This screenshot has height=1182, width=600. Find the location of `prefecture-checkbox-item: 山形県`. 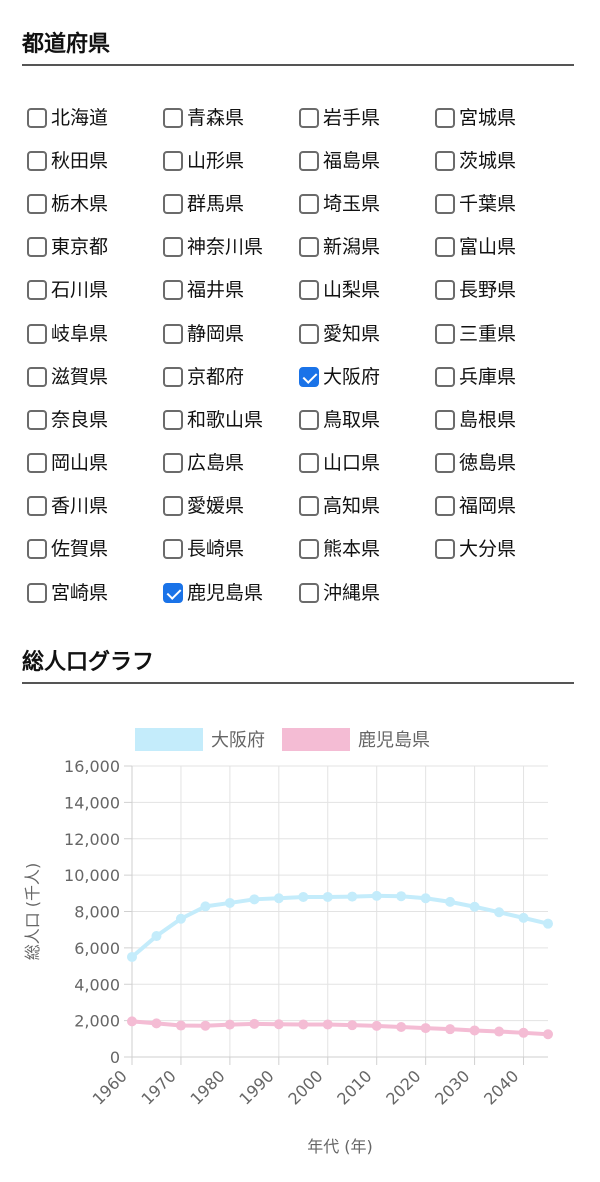

prefecture-checkbox-item: 山形県 is located at coordinates (231, 160).